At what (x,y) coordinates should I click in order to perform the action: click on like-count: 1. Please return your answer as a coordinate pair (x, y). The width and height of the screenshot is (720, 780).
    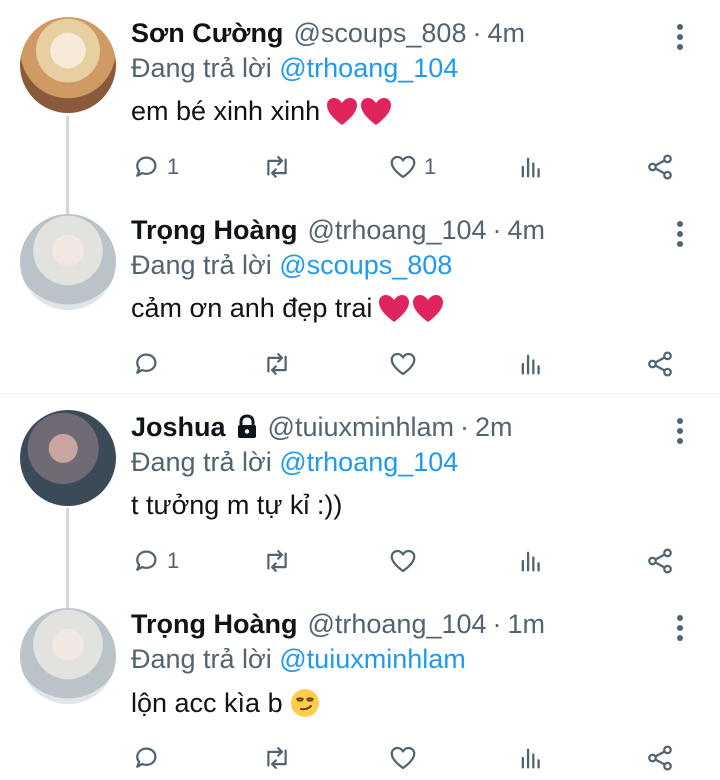
    Looking at the image, I should click on (430, 166).